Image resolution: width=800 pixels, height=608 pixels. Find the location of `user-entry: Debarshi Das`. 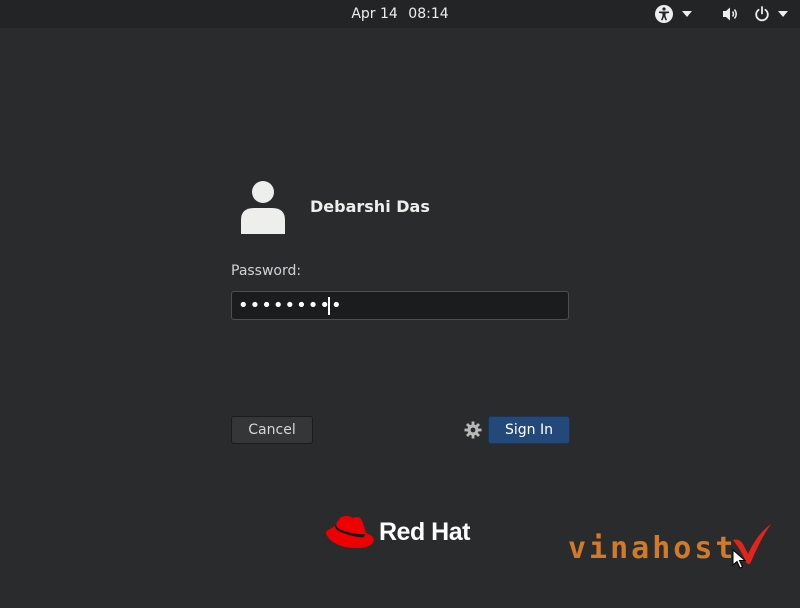

user-entry: Debarshi Das is located at coordinates (334, 206).